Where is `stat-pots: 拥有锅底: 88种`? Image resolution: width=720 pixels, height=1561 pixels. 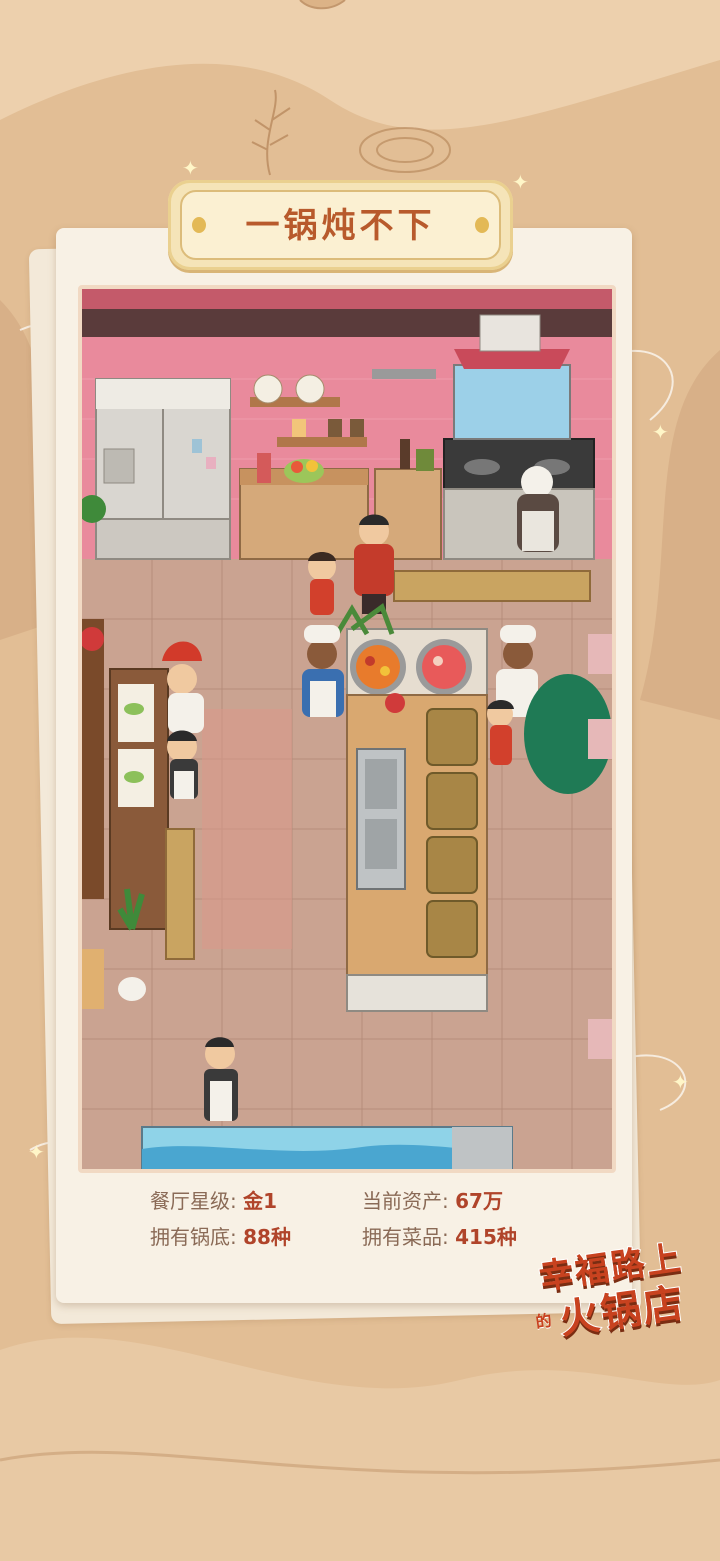 stat-pots: 拥有锅底: 88种 is located at coordinates (220, 1237).